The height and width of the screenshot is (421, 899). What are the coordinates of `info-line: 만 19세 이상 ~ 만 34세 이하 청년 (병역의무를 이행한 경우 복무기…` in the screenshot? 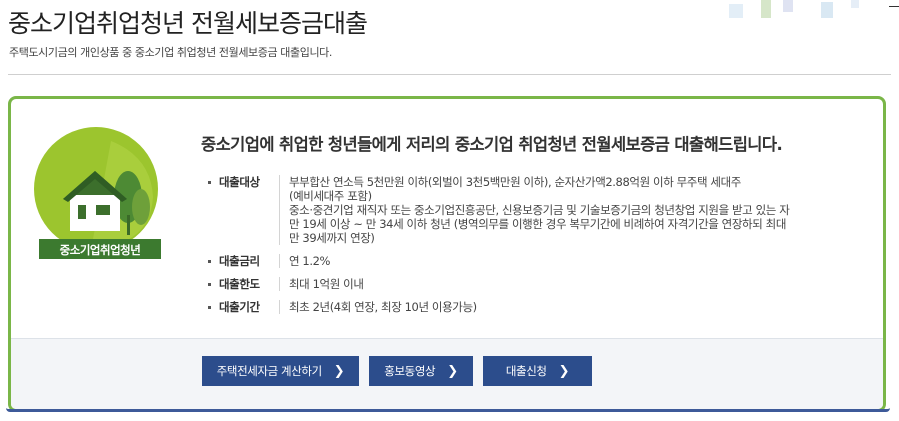 It's located at (538, 224).